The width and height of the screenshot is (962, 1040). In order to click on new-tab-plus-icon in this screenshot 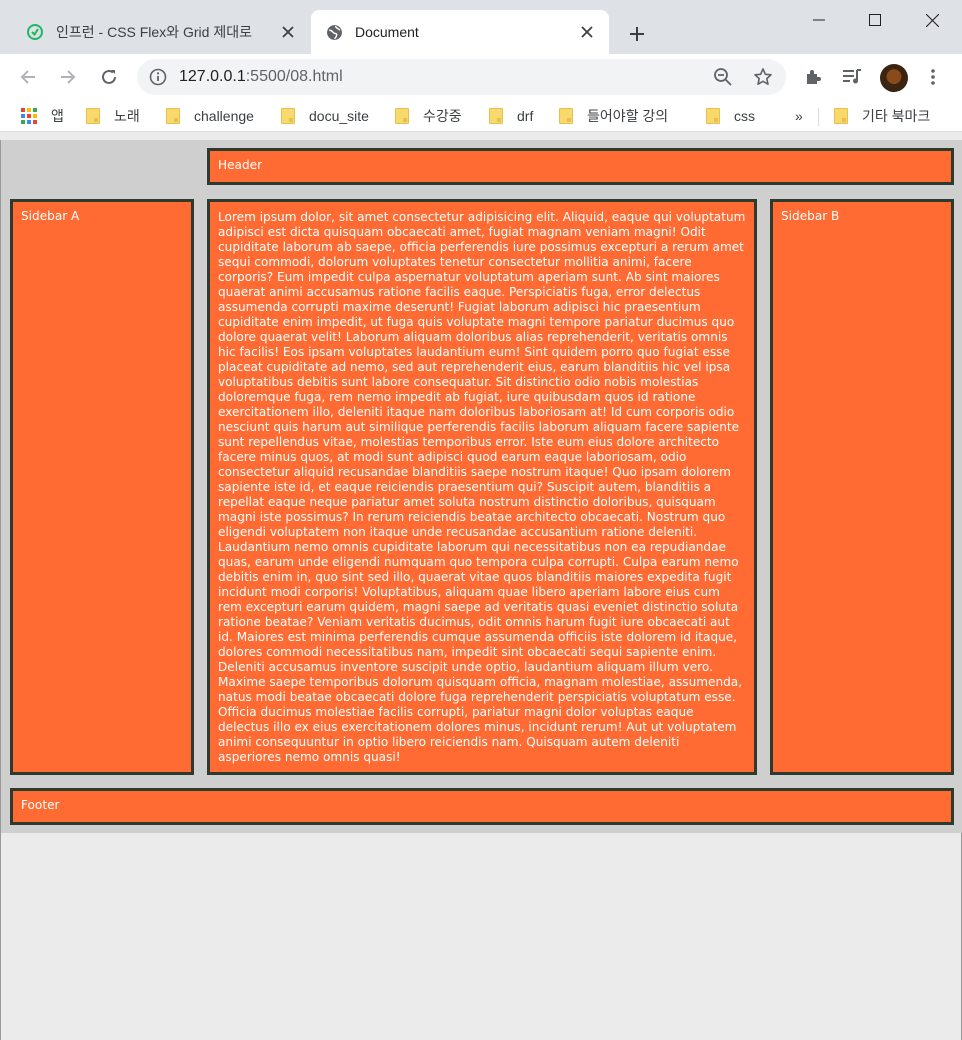, I will do `click(637, 34)`.